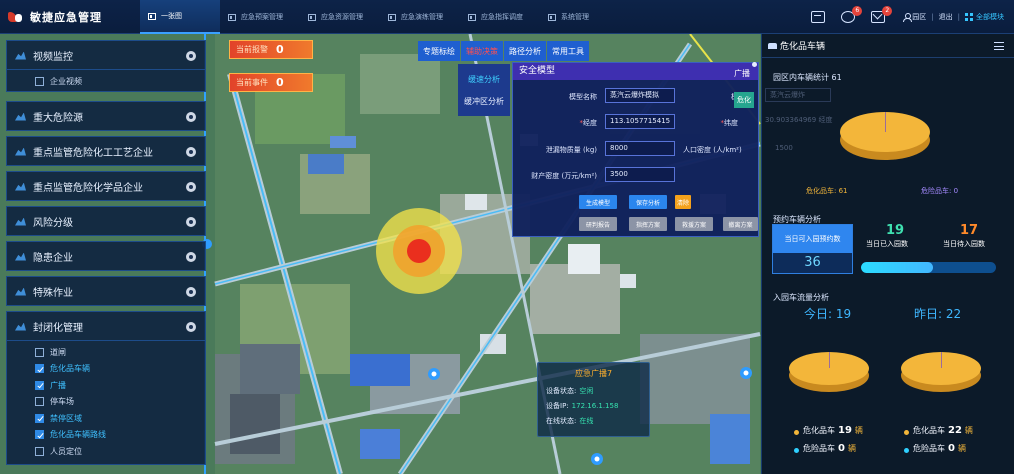  I want to click on yesterday-legend-chemical: 危化品车 22 辆, so click(943, 430).